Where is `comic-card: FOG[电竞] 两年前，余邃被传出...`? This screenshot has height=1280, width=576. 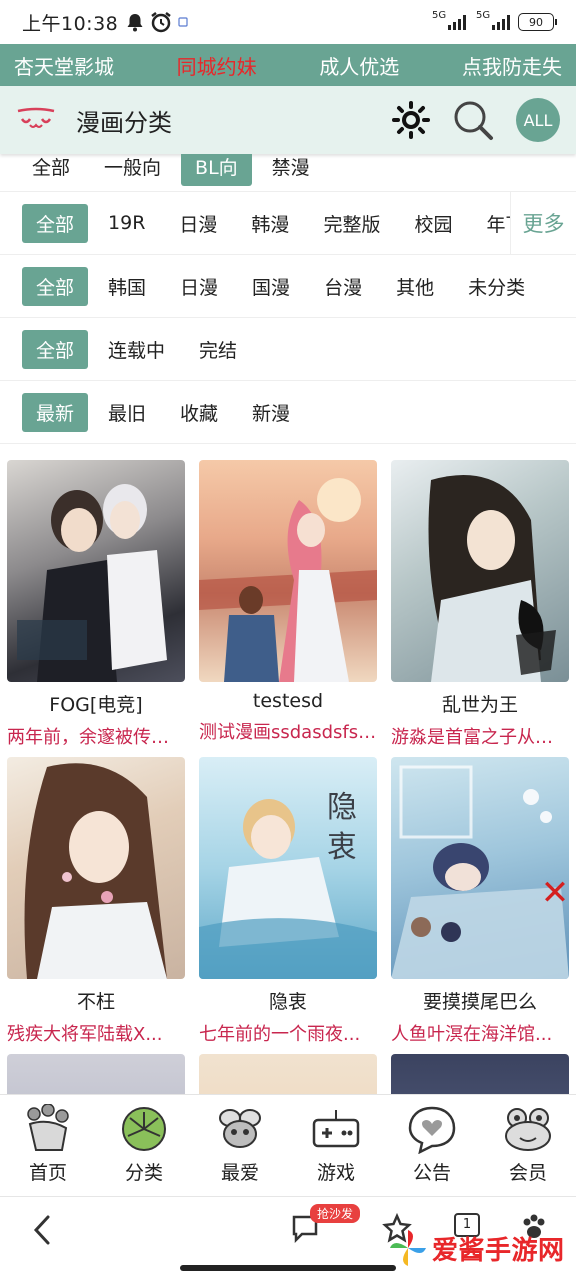
comic-card: FOG[电竞] 两年前，余邃被传出... is located at coordinates (96, 604).